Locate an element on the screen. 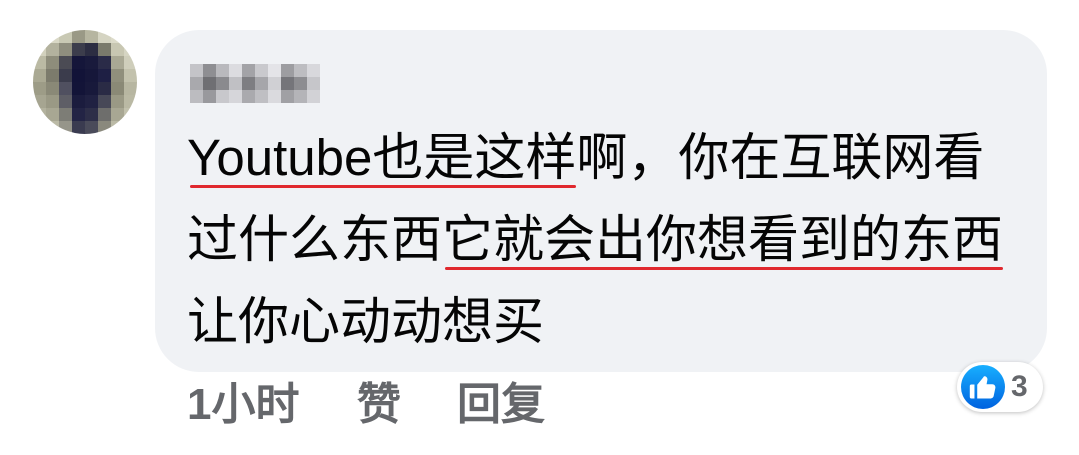  comment-segment: 让你心动动想买 is located at coordinates (366, 321).